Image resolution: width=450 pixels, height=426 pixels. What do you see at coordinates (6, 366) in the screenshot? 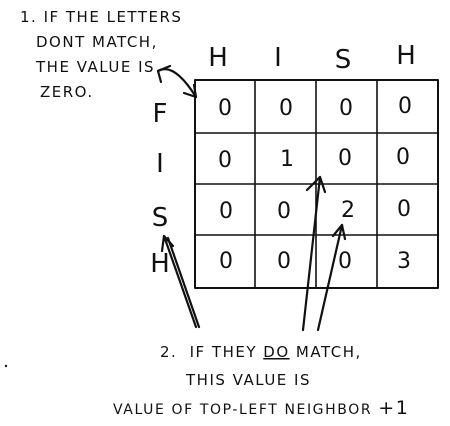
I see `stray-mark` at bounding box center [6, 366].